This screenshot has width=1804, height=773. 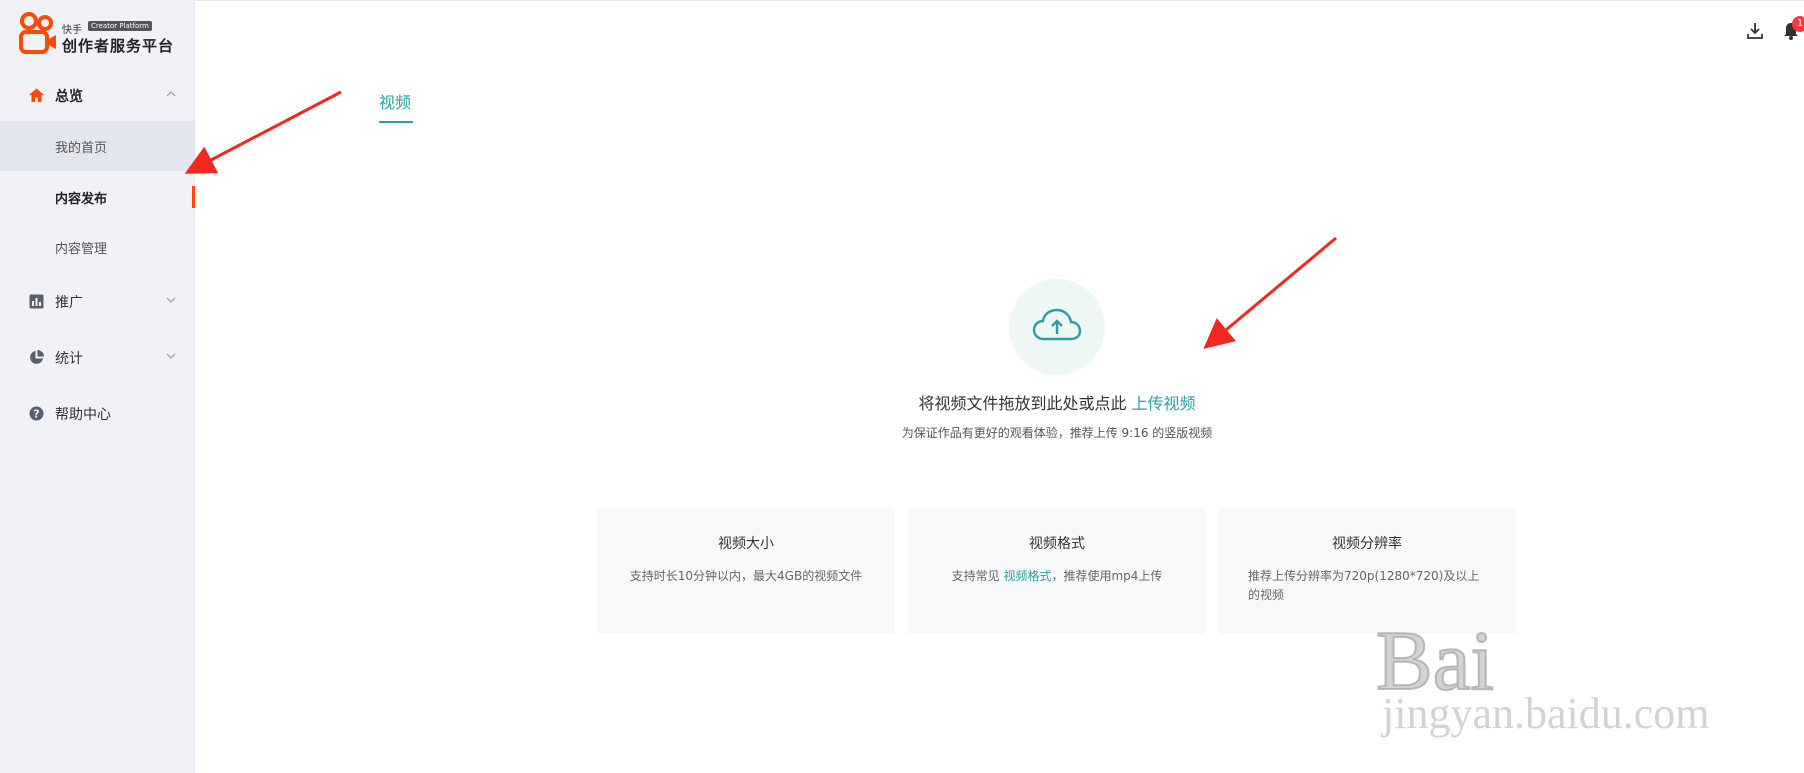 What do you see at coordinates (395, 101) in the screenshot?
I see `tab-video: 视频` at bounding box center [395, 101].